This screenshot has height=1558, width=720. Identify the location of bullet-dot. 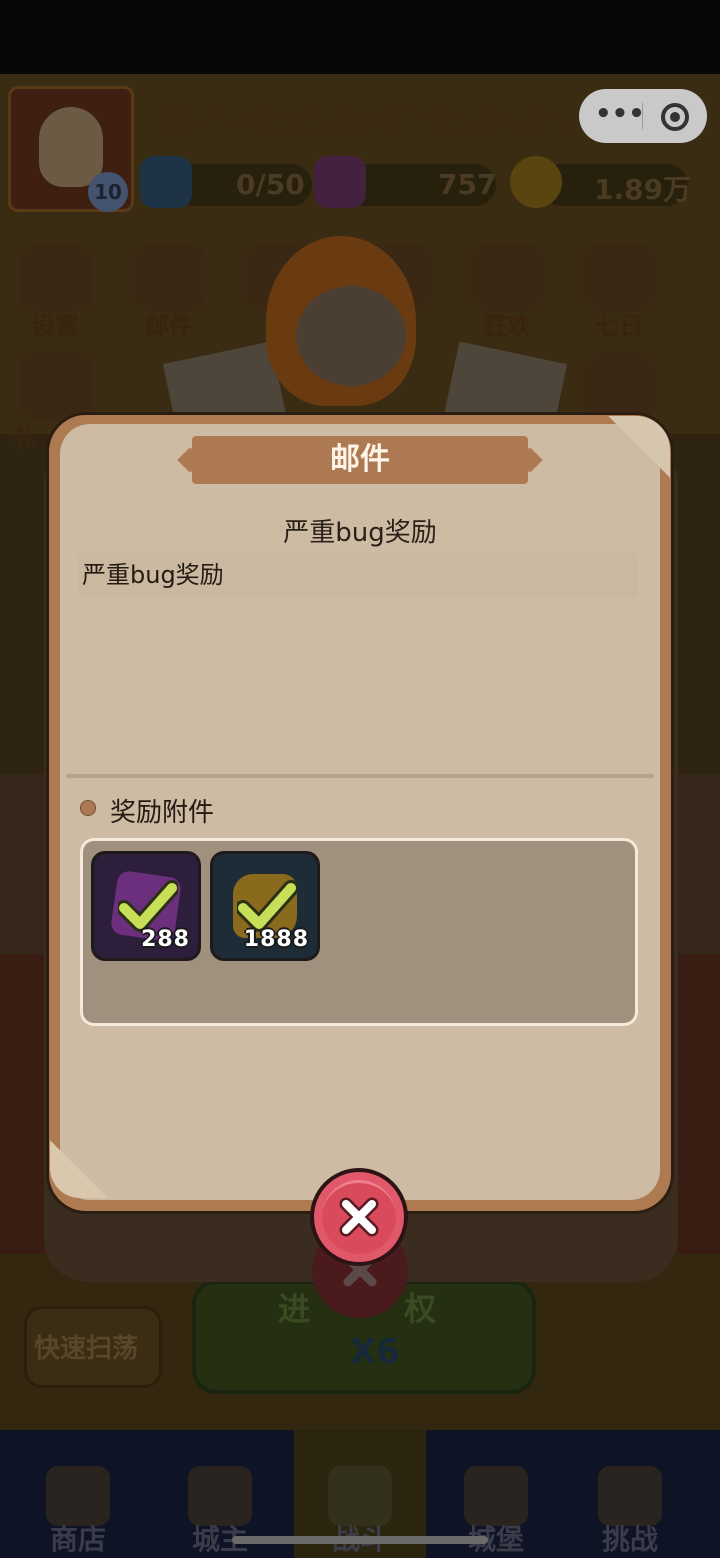
(88, 808).